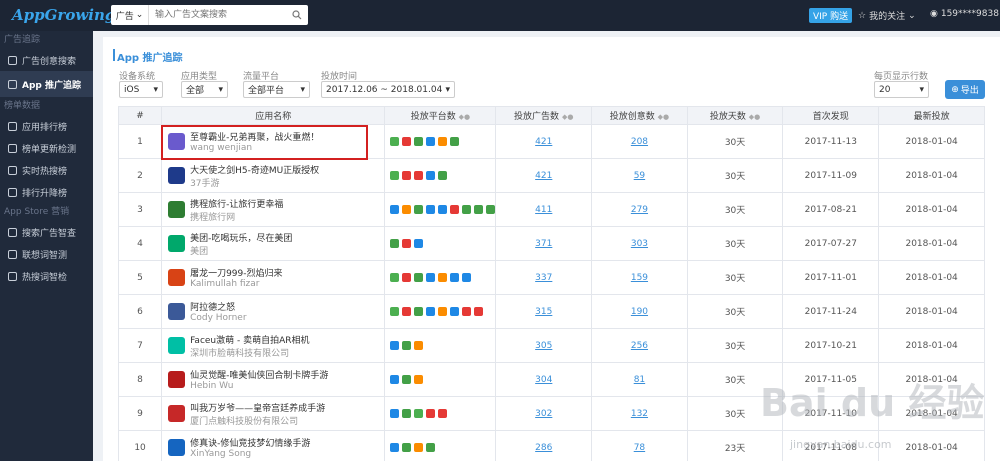 The width and height of the screenshot is (1000, 461). I want to click on col-header-ads: 投放广告数 ◆●, so click(544, 115).